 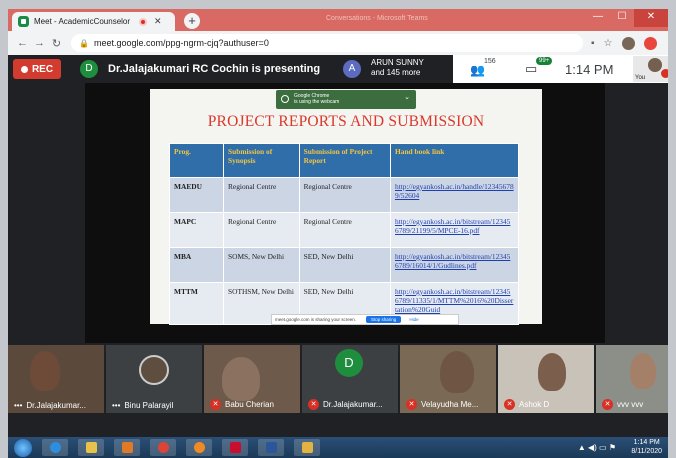 What do you see at coordinates (91, 447) in the screenshot?
I see `file-explorer-icon` at bounding box center [91, 447].